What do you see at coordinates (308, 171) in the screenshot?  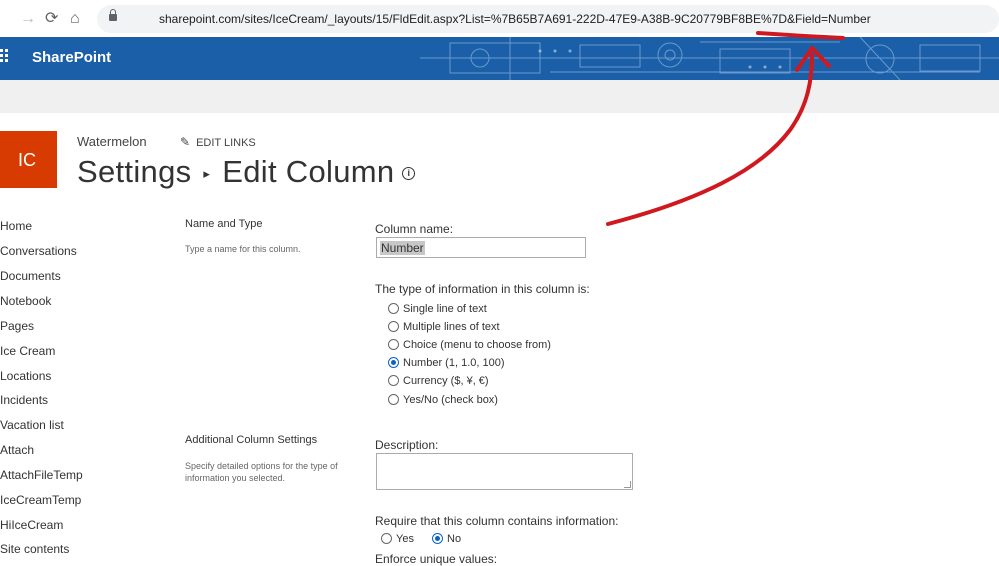 I see `breadcrumb-edit-column: Edit Column` at bounding box center [308, 171].